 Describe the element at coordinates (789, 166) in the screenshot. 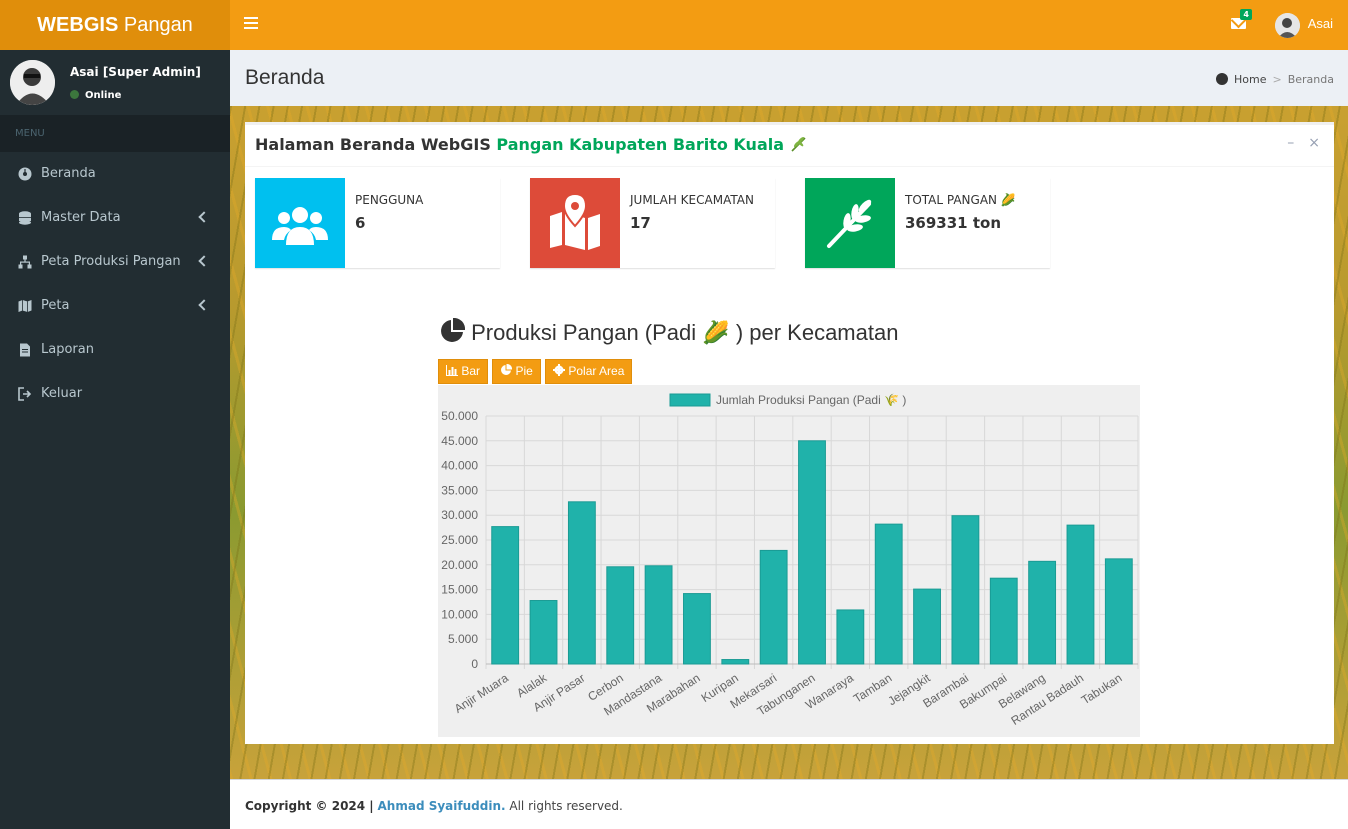

I see `divider` at that location.